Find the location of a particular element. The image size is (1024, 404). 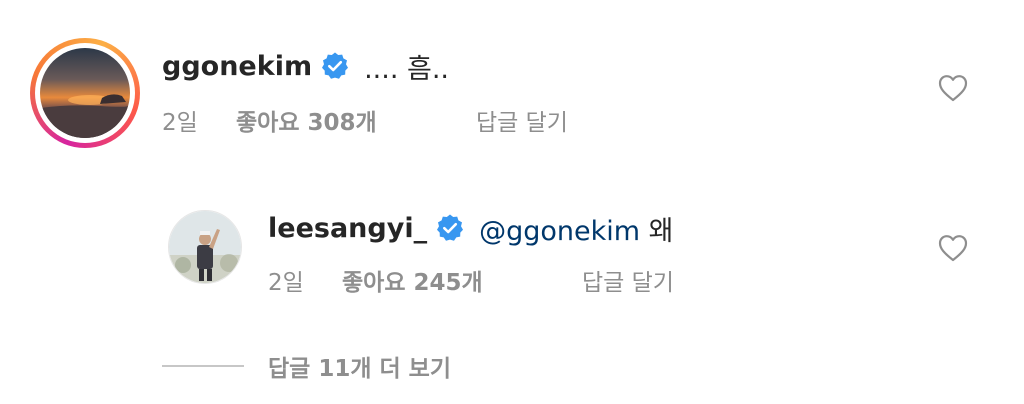

username: ggonekim is located at coordinates (237, 66).